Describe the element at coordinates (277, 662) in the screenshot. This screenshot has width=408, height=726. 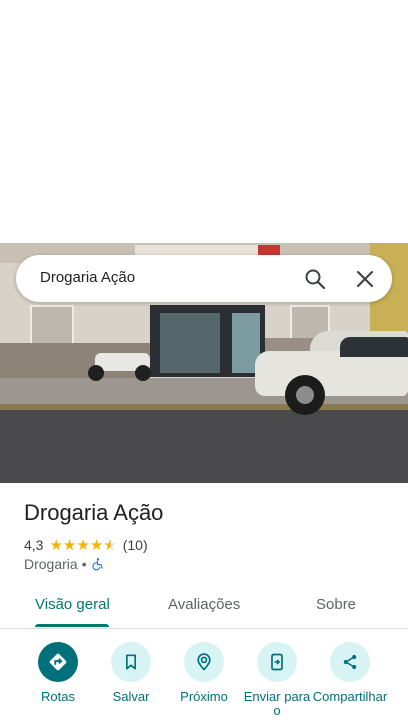
I see `send-to-phone-icon` at that location.